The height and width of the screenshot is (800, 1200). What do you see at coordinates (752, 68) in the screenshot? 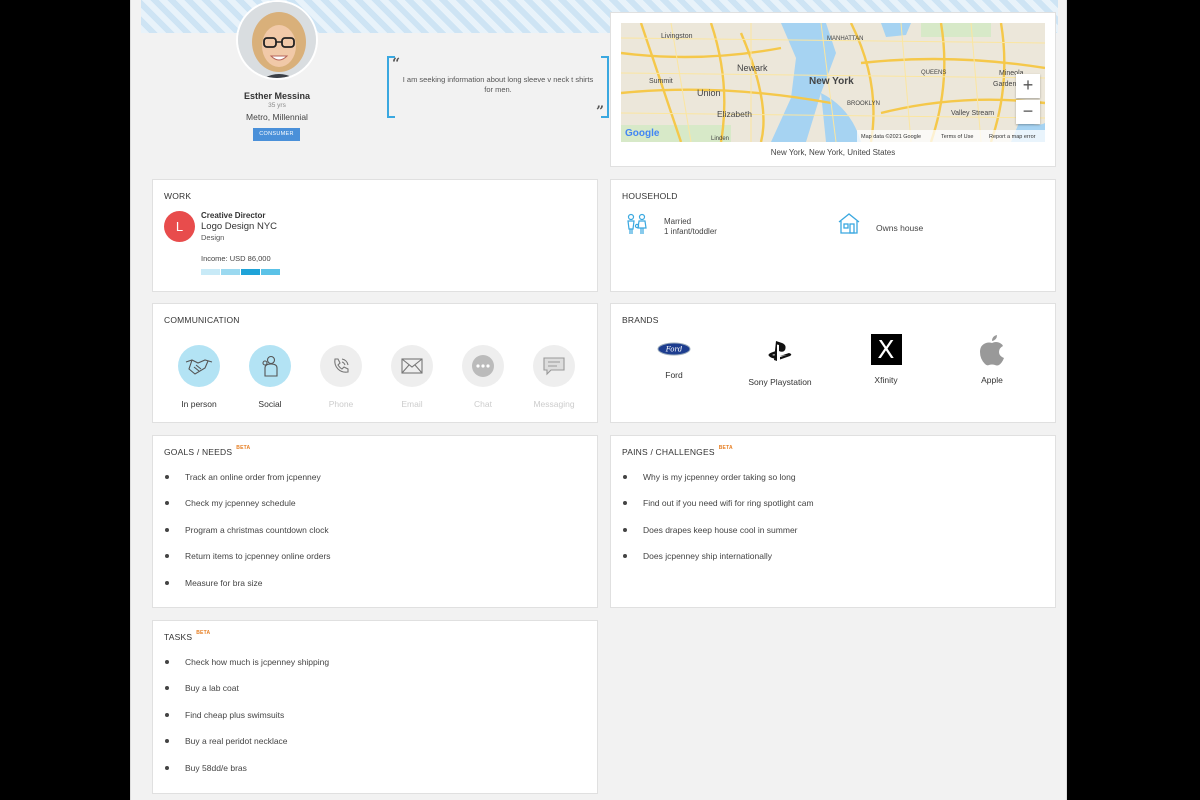
I see `map-label: Newark` at bounding box center [752, 68].